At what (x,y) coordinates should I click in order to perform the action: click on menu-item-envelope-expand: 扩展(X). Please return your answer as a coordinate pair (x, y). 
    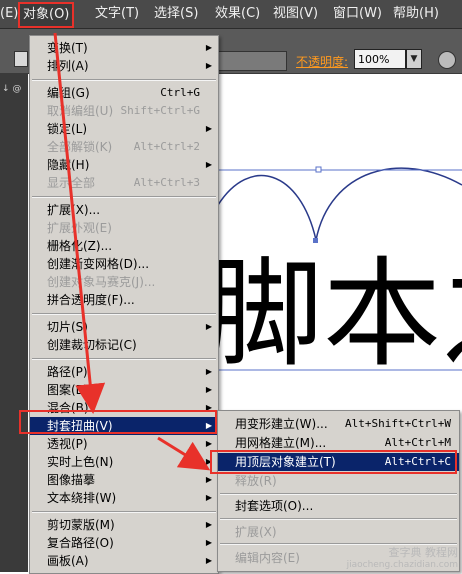
    Looking at the image, I should click on (256, 532).